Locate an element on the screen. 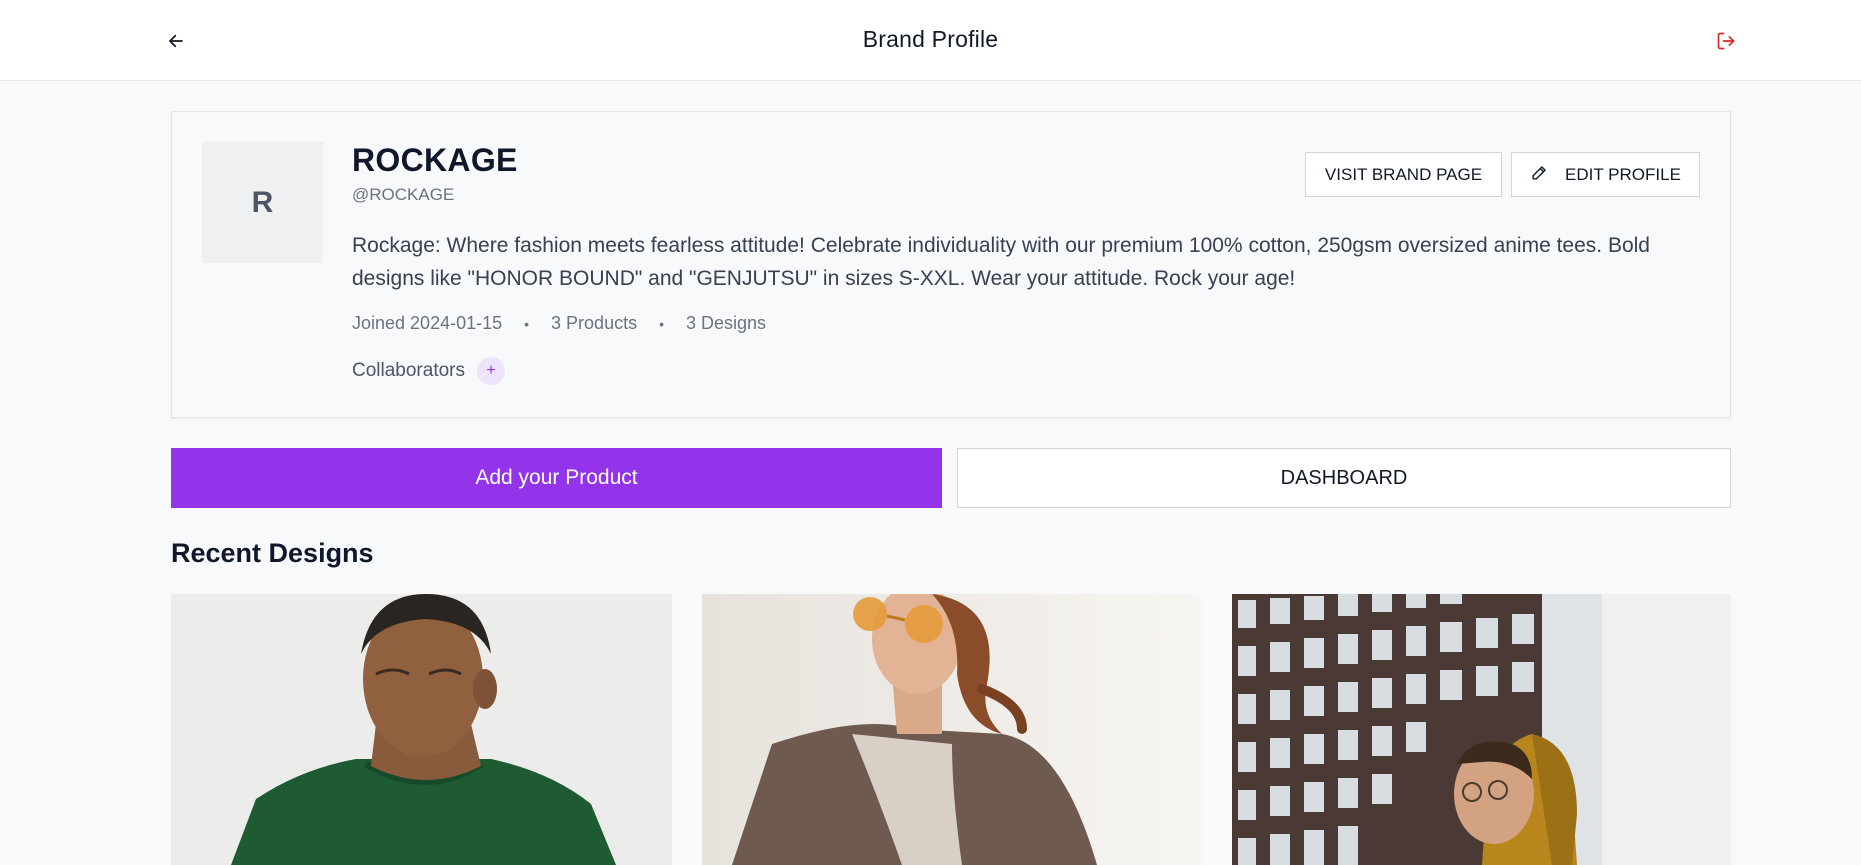  woman-orange-sunglasses-photo is located at coordinates (951, 729).